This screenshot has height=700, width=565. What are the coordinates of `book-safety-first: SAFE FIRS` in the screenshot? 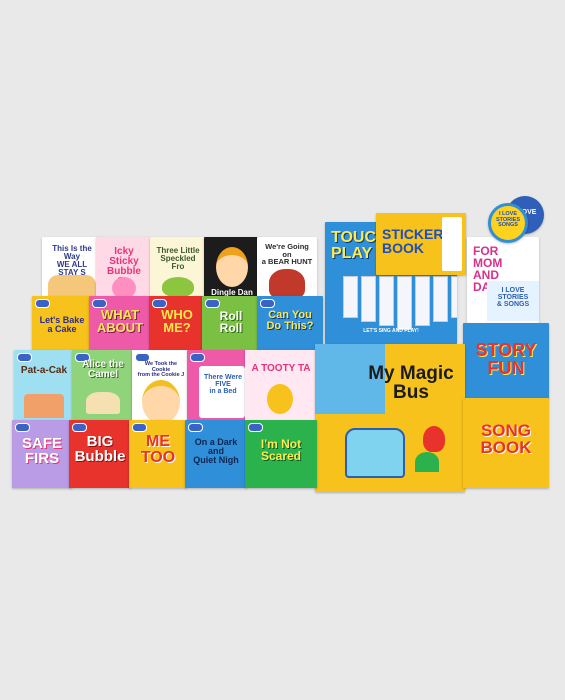 It's located at (42, 454).